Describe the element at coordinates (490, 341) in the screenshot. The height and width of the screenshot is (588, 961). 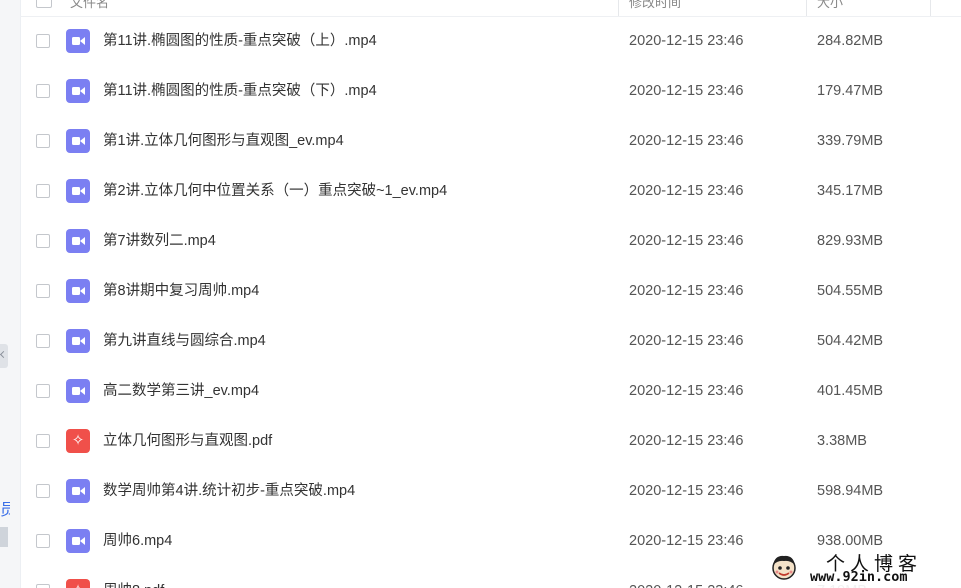
I see `file-row: 第九讲直线与圆综合.mp4 2020-12-15 23:46 504.42MB` at that location.